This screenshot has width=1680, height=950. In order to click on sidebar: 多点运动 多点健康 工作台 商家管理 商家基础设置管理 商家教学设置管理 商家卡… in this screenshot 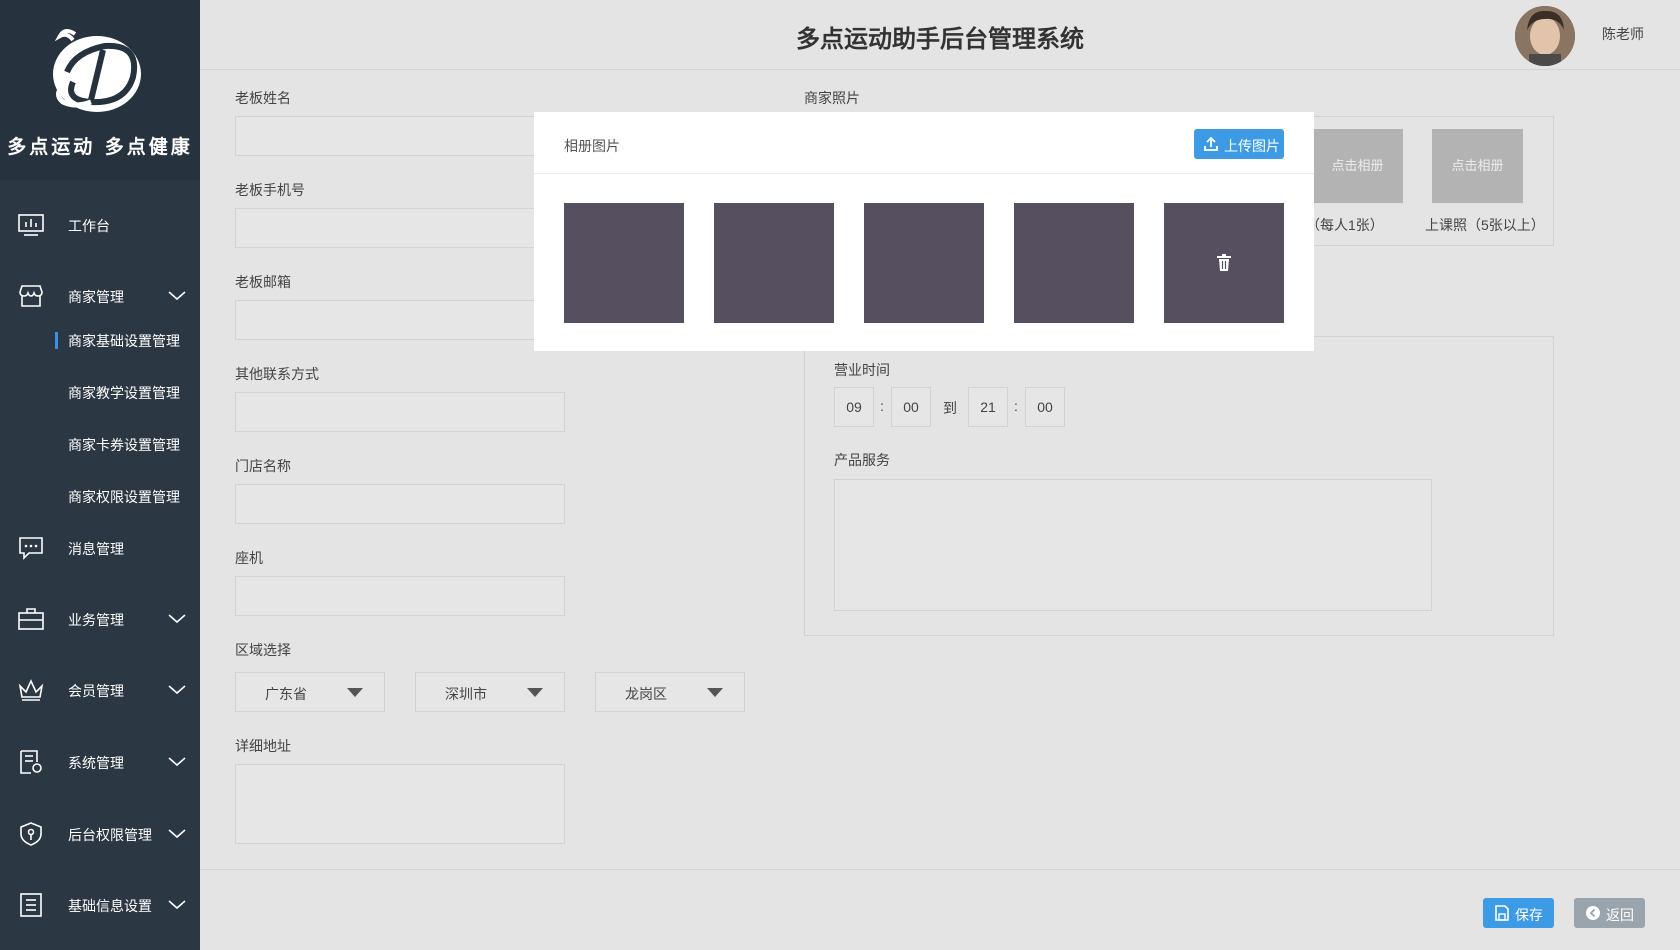, I will do `click(100, 475)`.